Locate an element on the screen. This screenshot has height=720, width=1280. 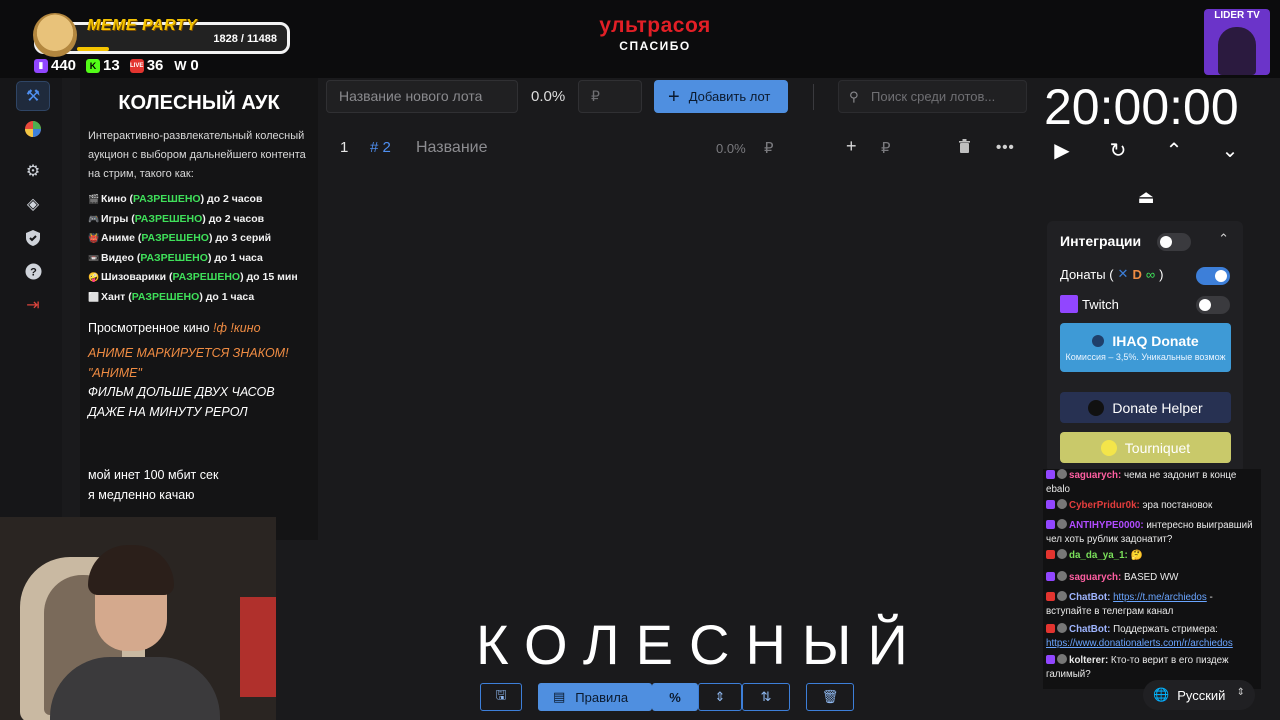
sidebar-item-auction: ⚒ is located at coordinates (33, 96).